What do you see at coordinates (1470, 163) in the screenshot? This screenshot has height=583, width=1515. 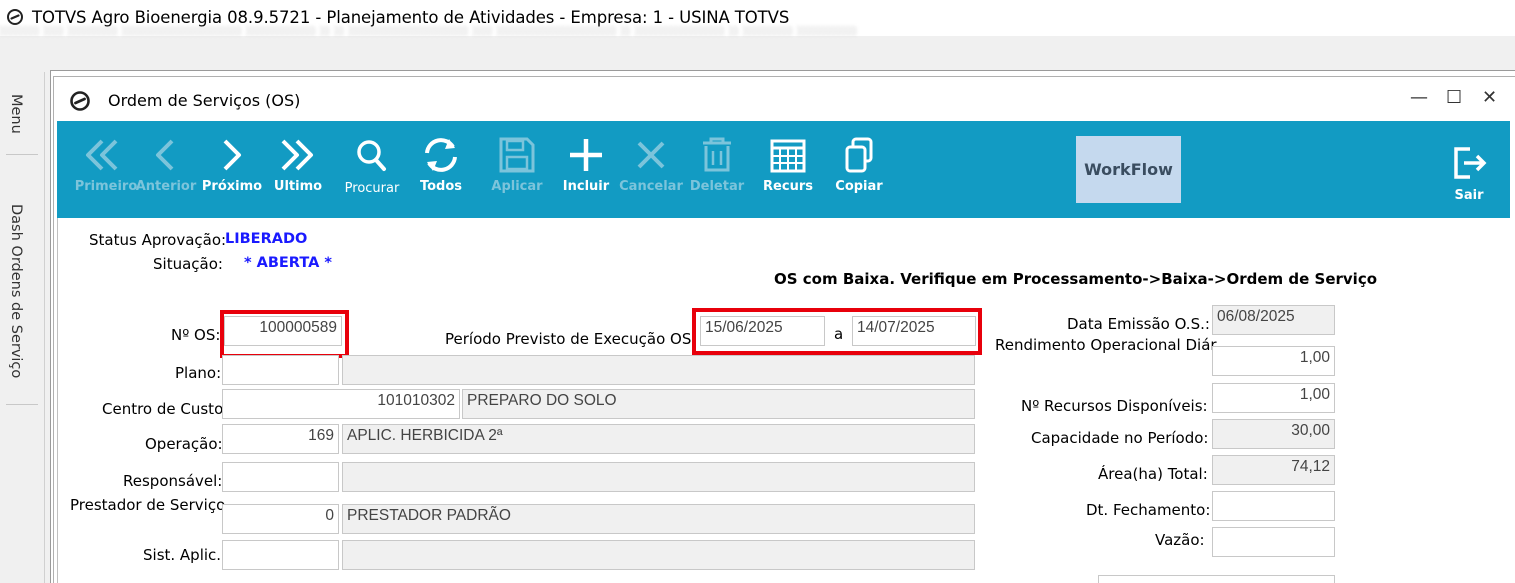 I see `exit-icon` at bounding box center [1470, 163].